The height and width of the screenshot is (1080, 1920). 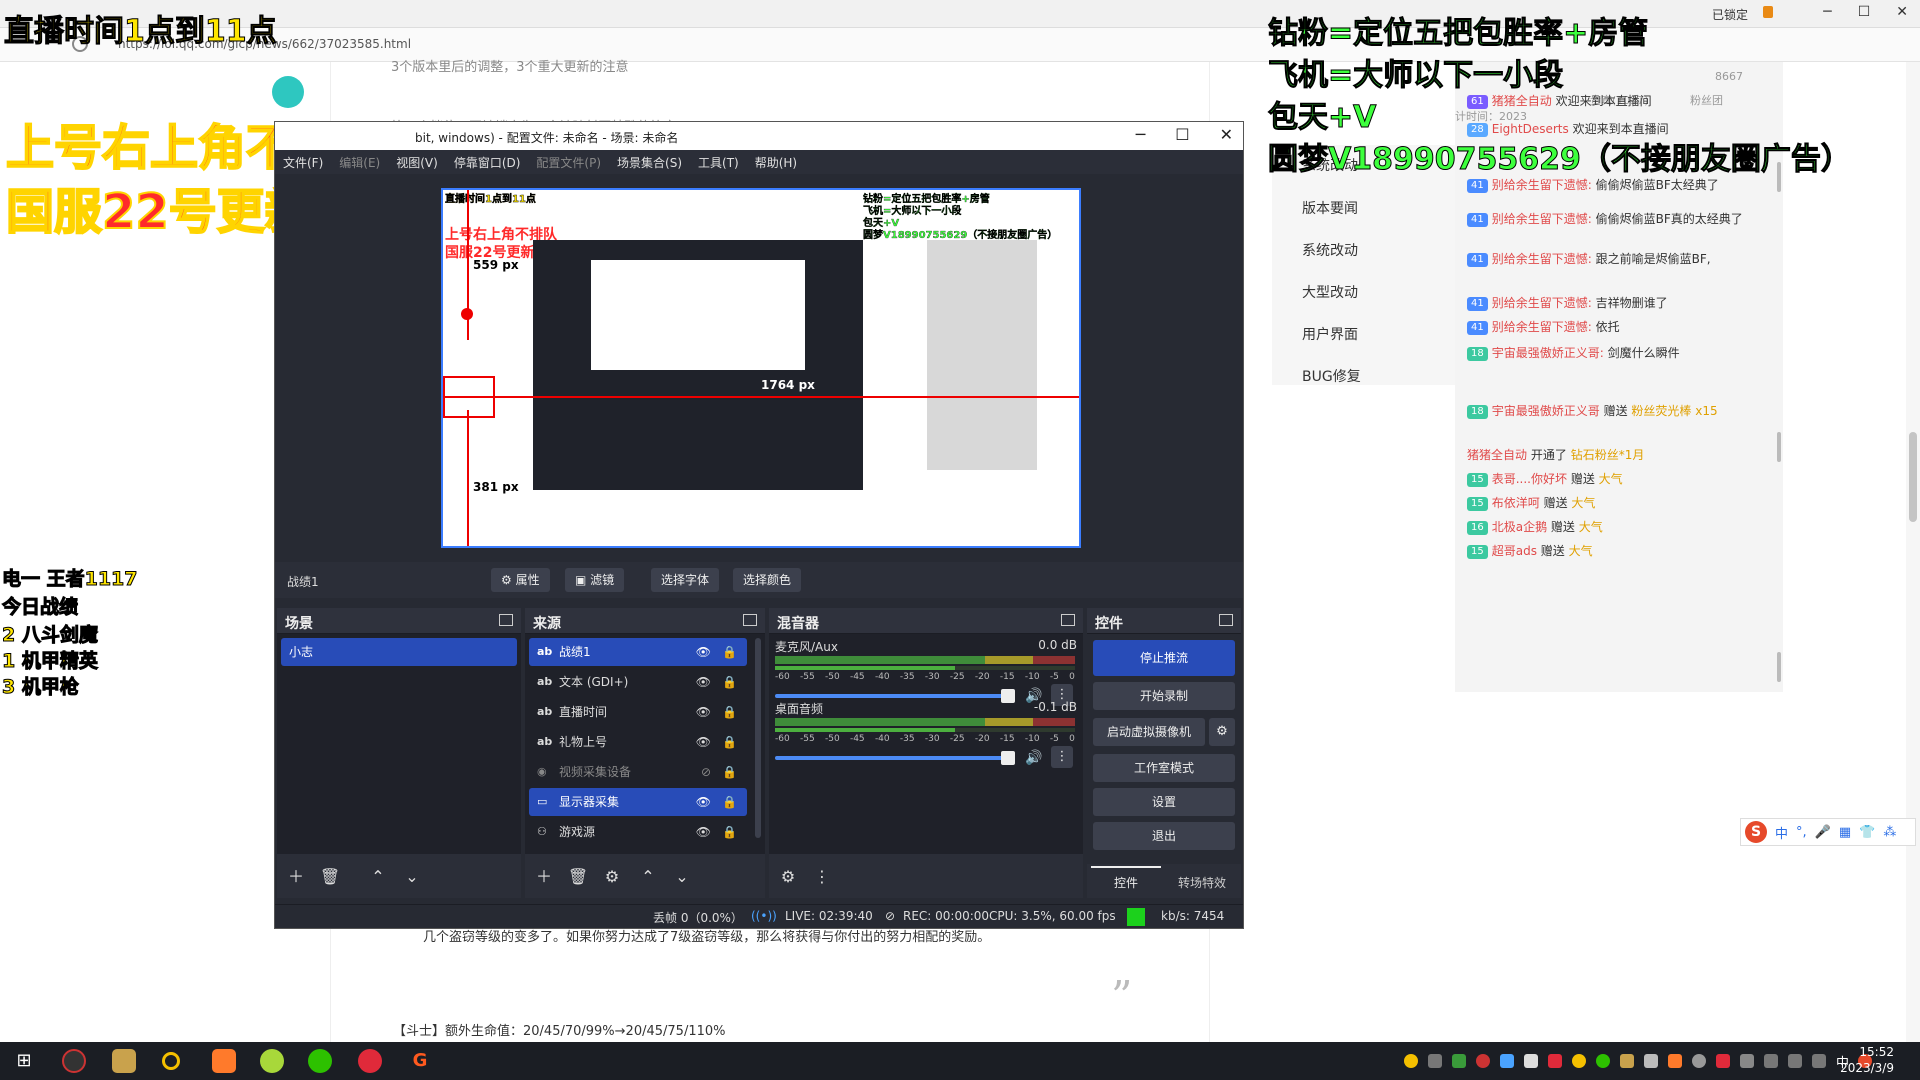 I want to click on obs-taskbar-icon, so click(x=74, y=1061).